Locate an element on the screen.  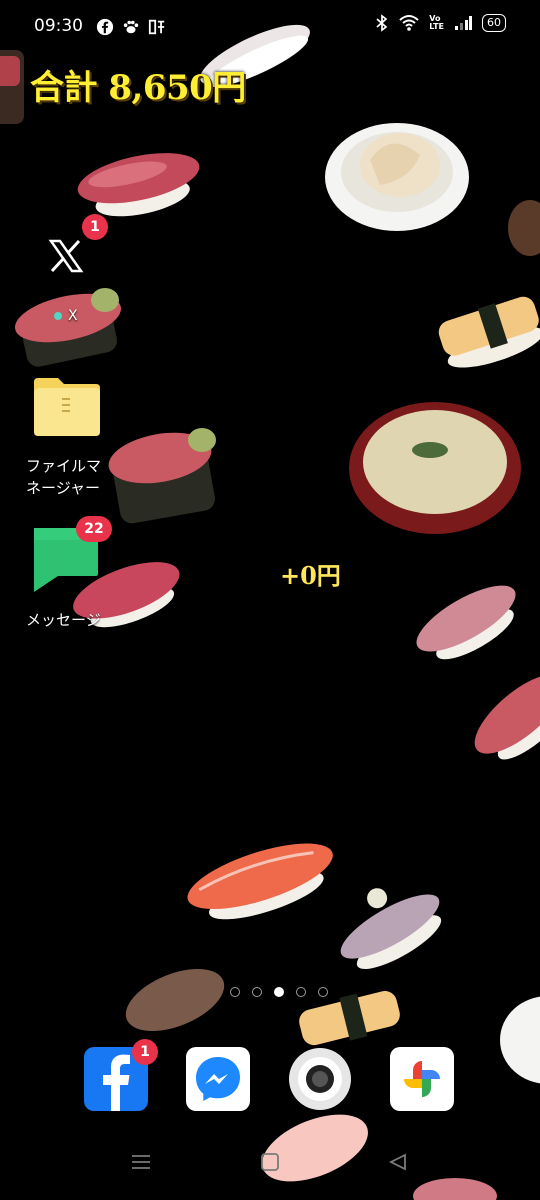
camera-icon is located at coordinates (320, 1079).